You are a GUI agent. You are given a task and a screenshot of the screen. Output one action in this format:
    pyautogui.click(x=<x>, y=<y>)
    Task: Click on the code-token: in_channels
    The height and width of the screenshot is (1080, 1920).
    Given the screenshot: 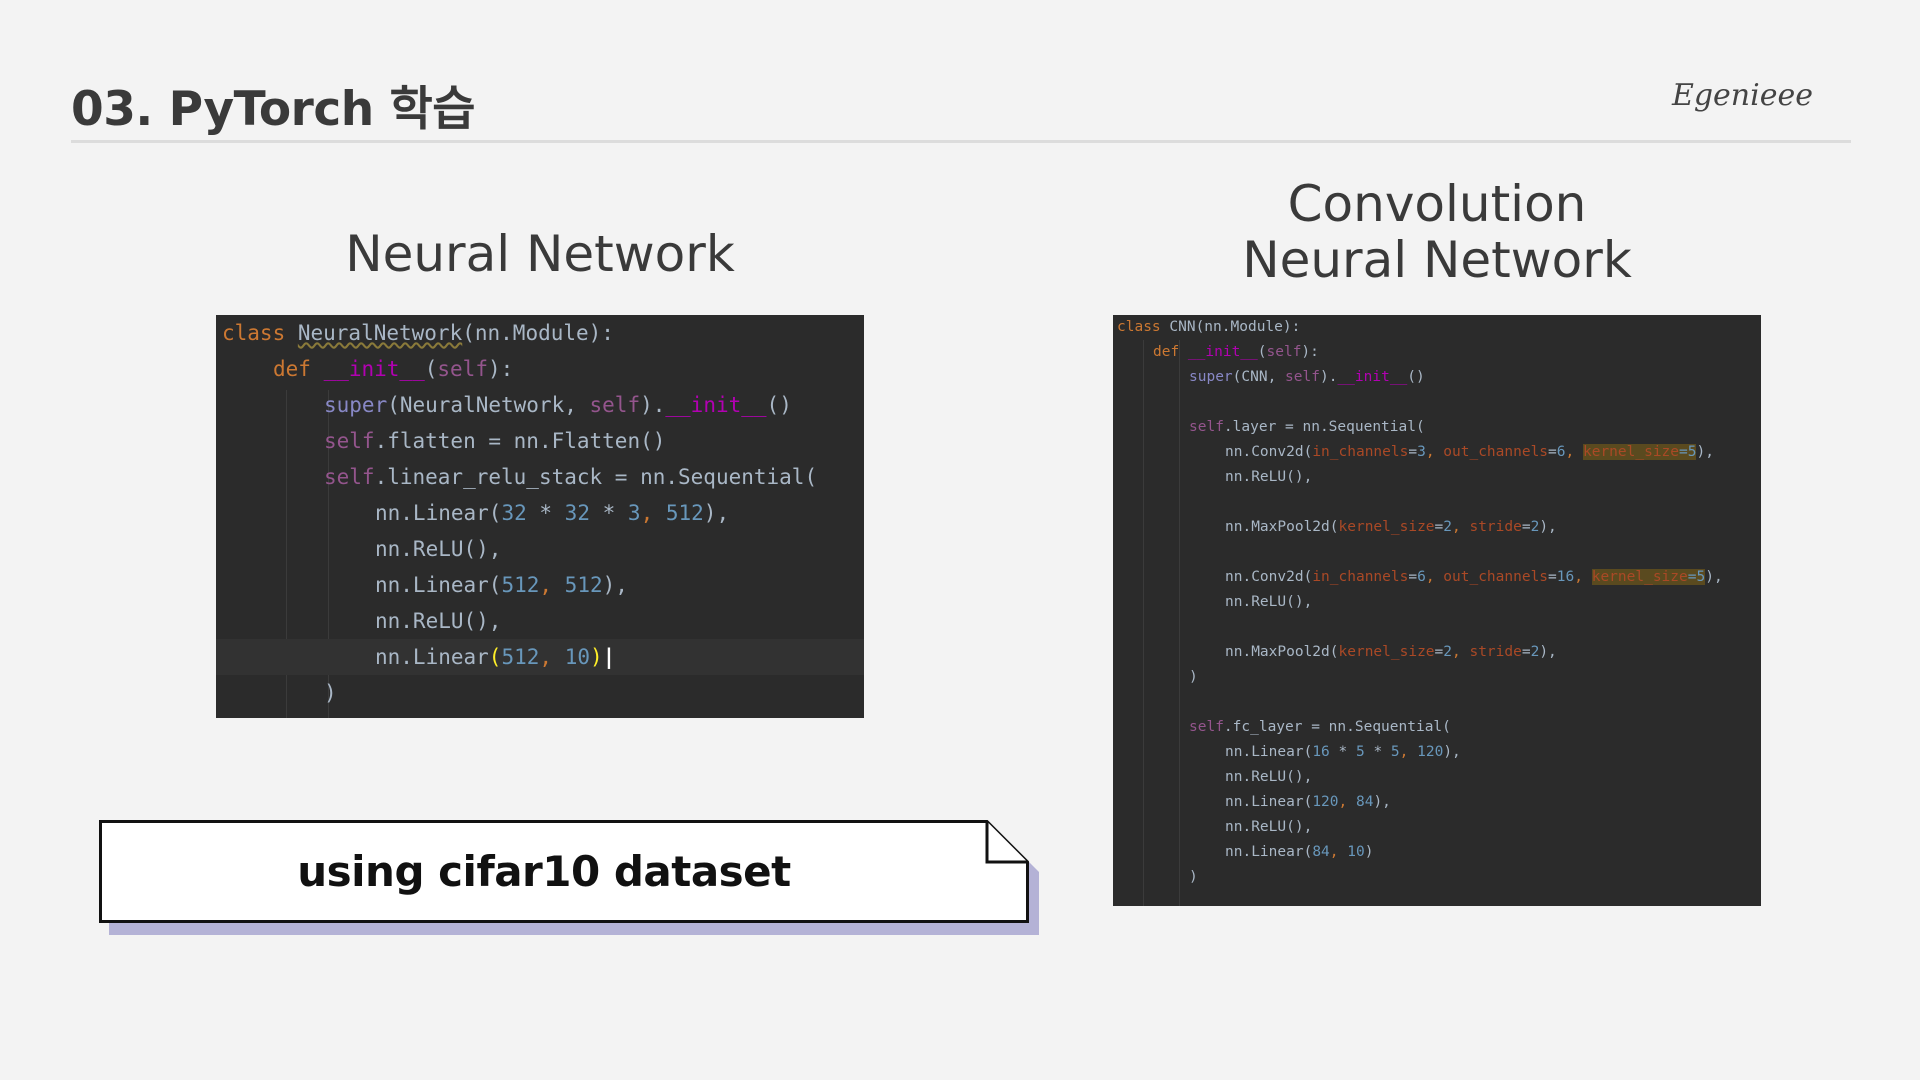 What is the action you would take?
    pyautogui.click(x=1360, y=452)
    